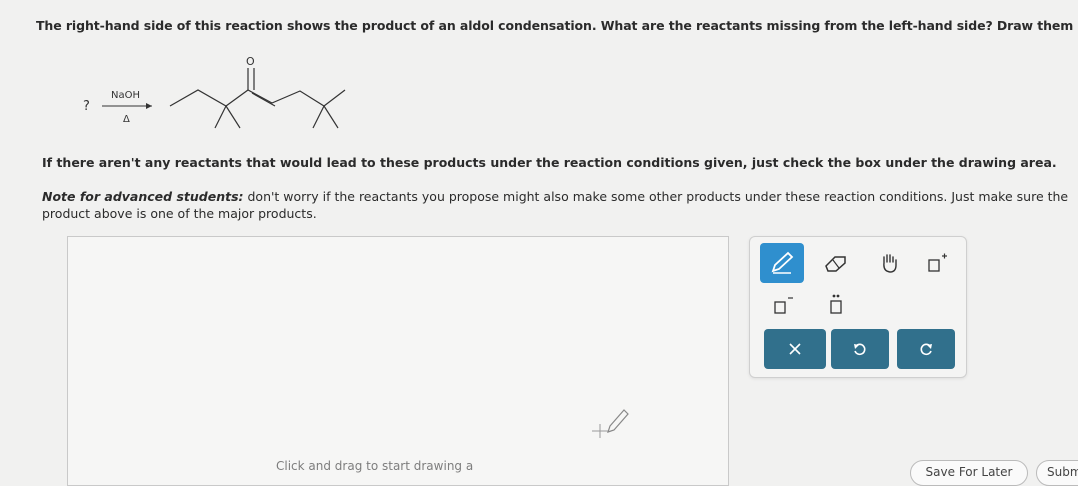 This screenshot has width=1078, height=486. I want to click on save-for-later-button: Save For Later, so click(969, 473).